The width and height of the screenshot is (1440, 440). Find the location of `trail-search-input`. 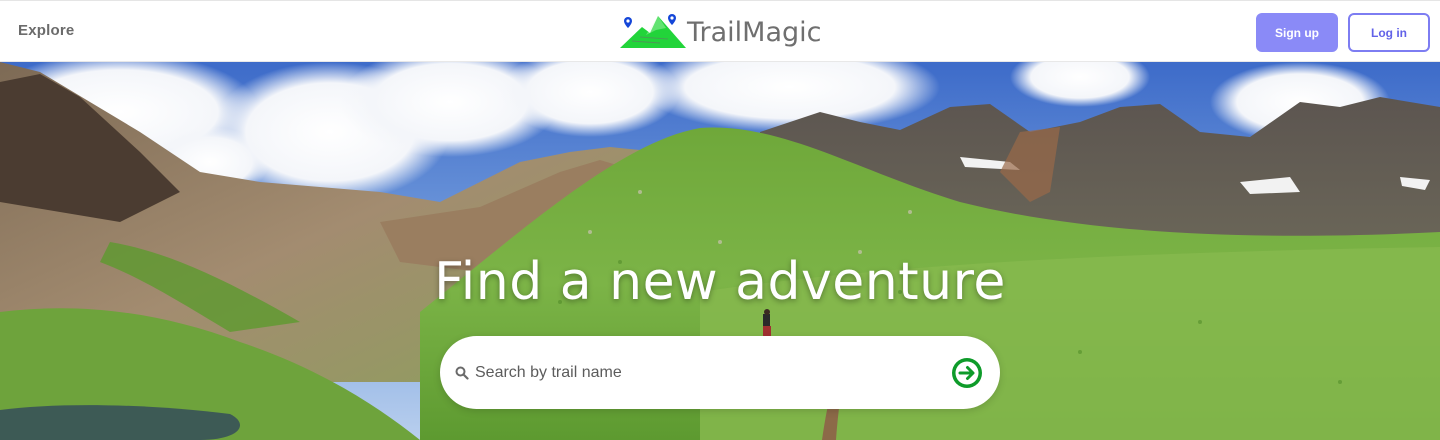

trail-search-input is located at coordinates (708, 372).